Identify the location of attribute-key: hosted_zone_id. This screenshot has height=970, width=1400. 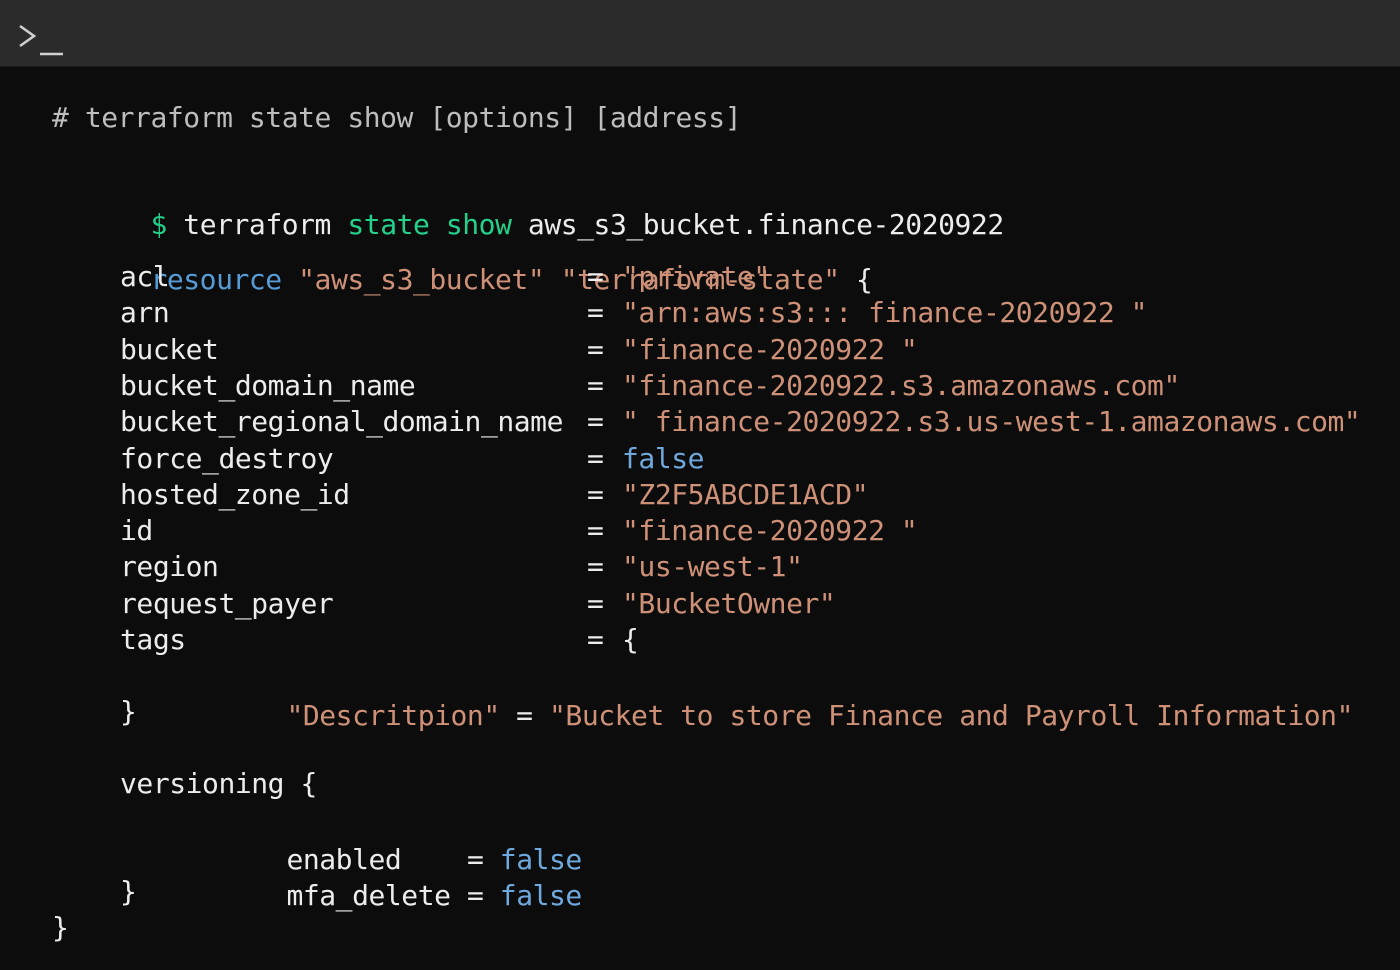
(235, 494).